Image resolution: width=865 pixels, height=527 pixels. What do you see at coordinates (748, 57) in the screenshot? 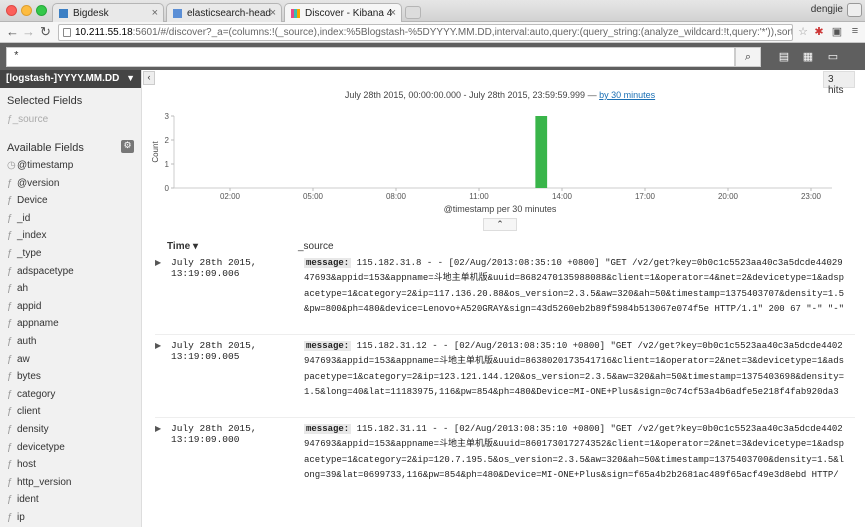
I see `search-button: ⌕` at bounding box center [748, 57].